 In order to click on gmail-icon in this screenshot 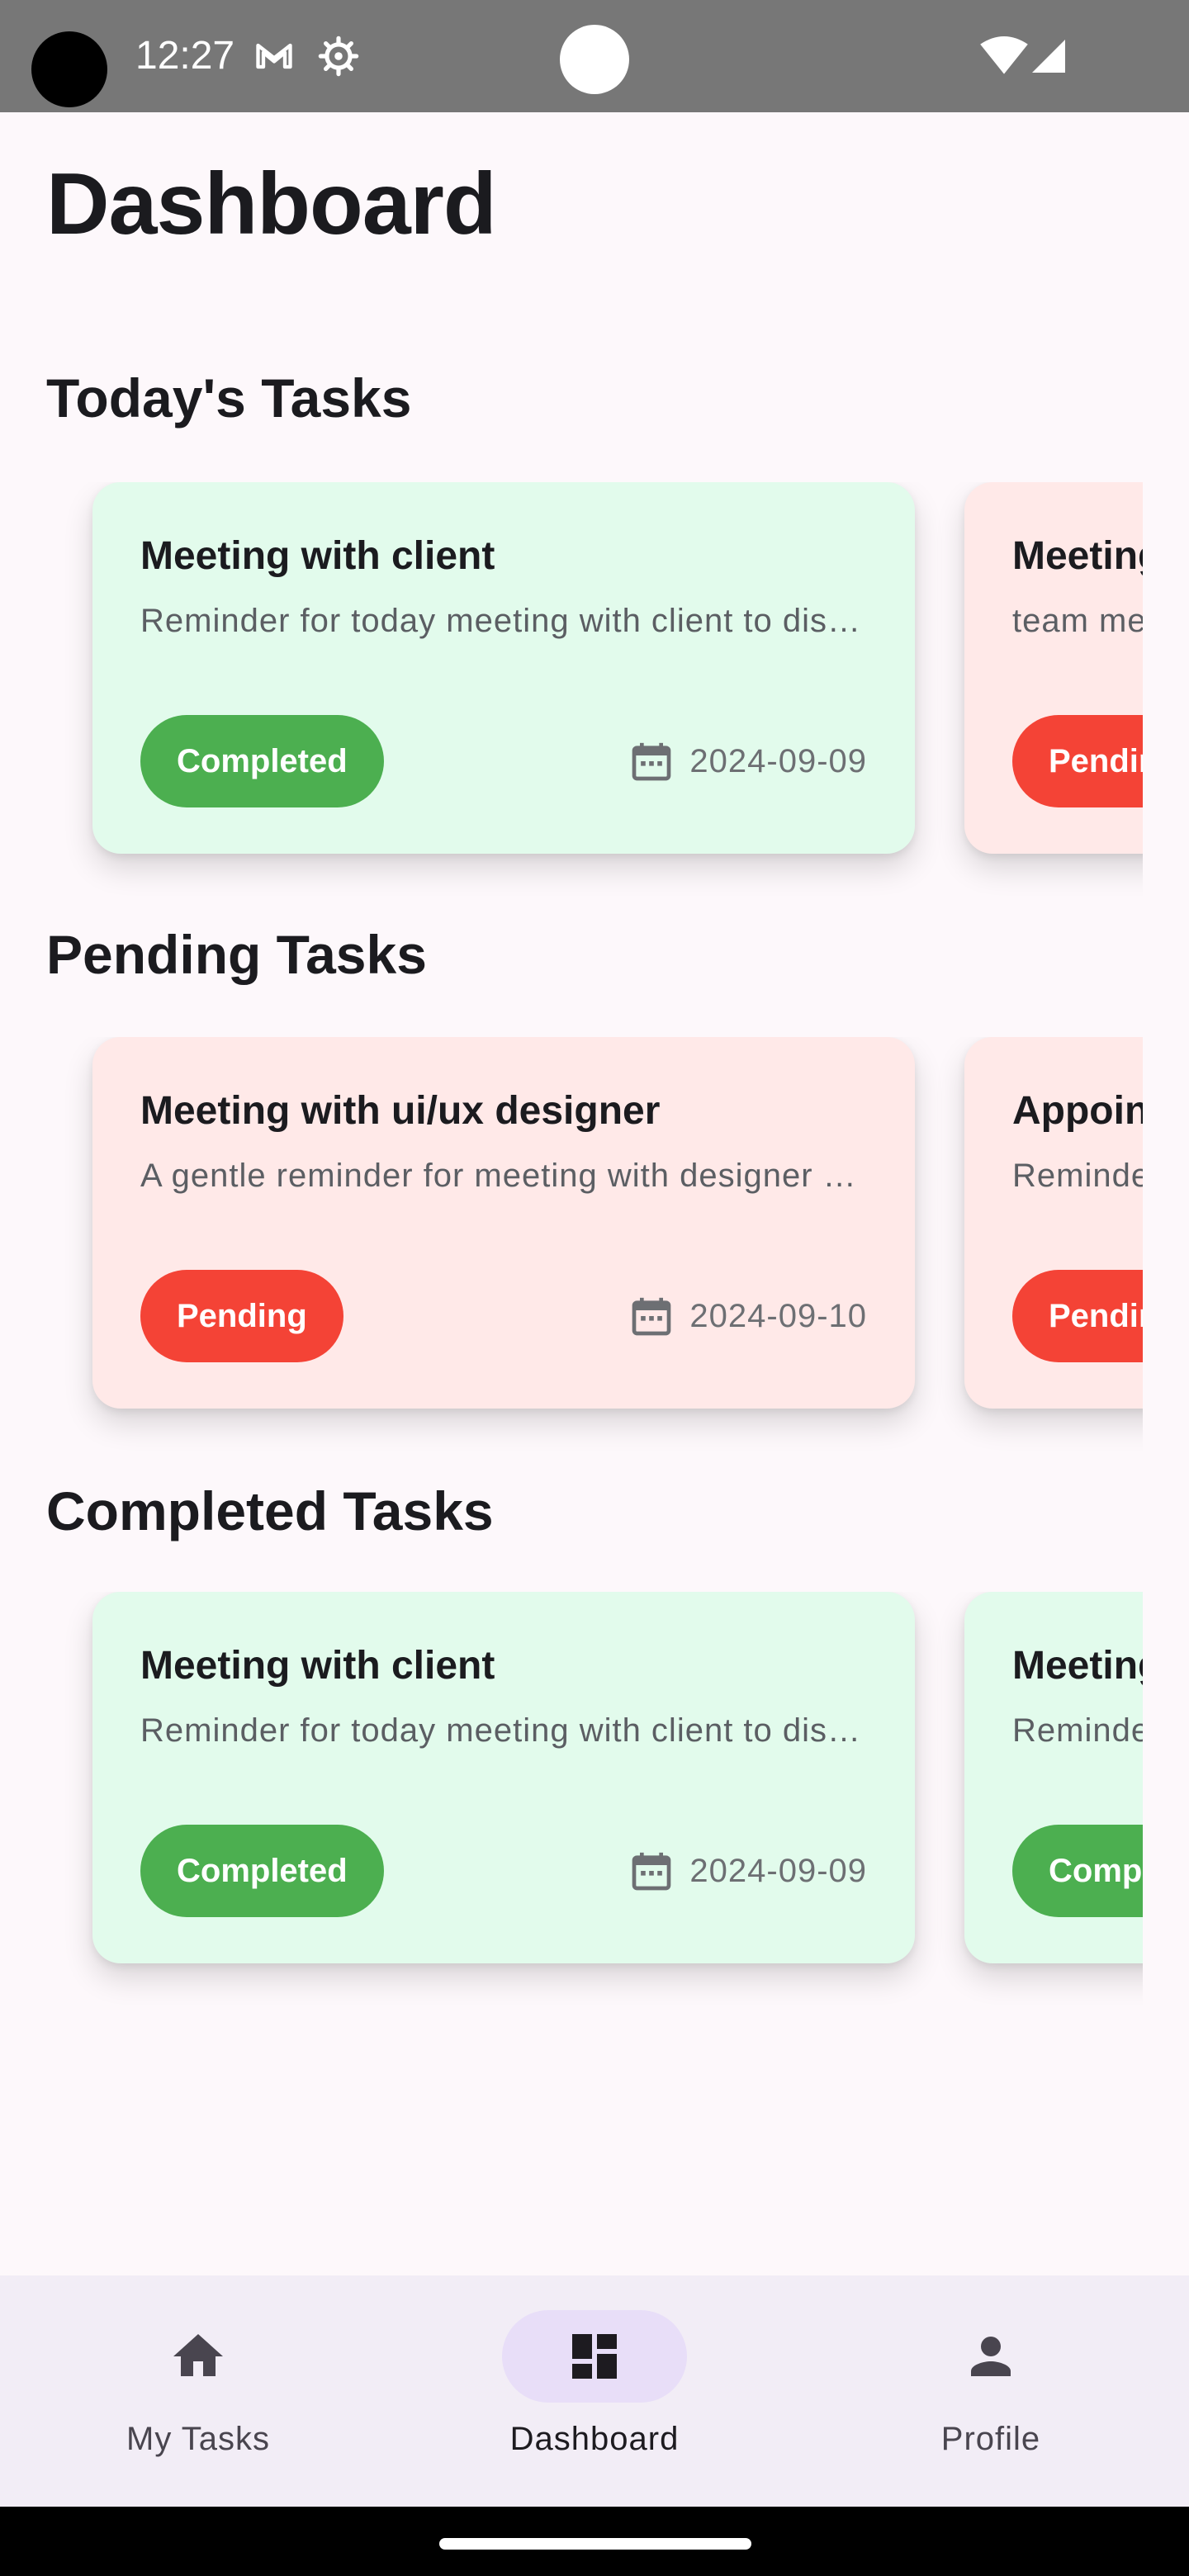, I will do `click(274, 56)`.